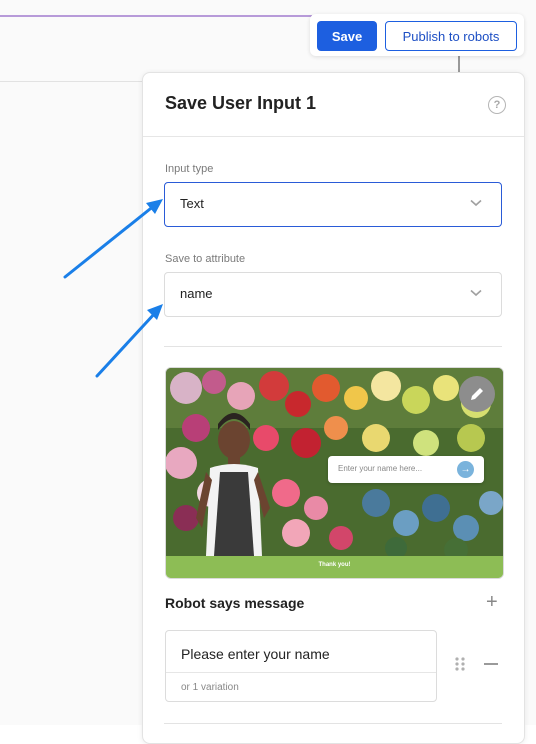 This screenshot has width=536, height=744. Describe the element at coordinates (333, 105) in the screenshot. I see `panel-header: Save User Input 1 ?` at that location.